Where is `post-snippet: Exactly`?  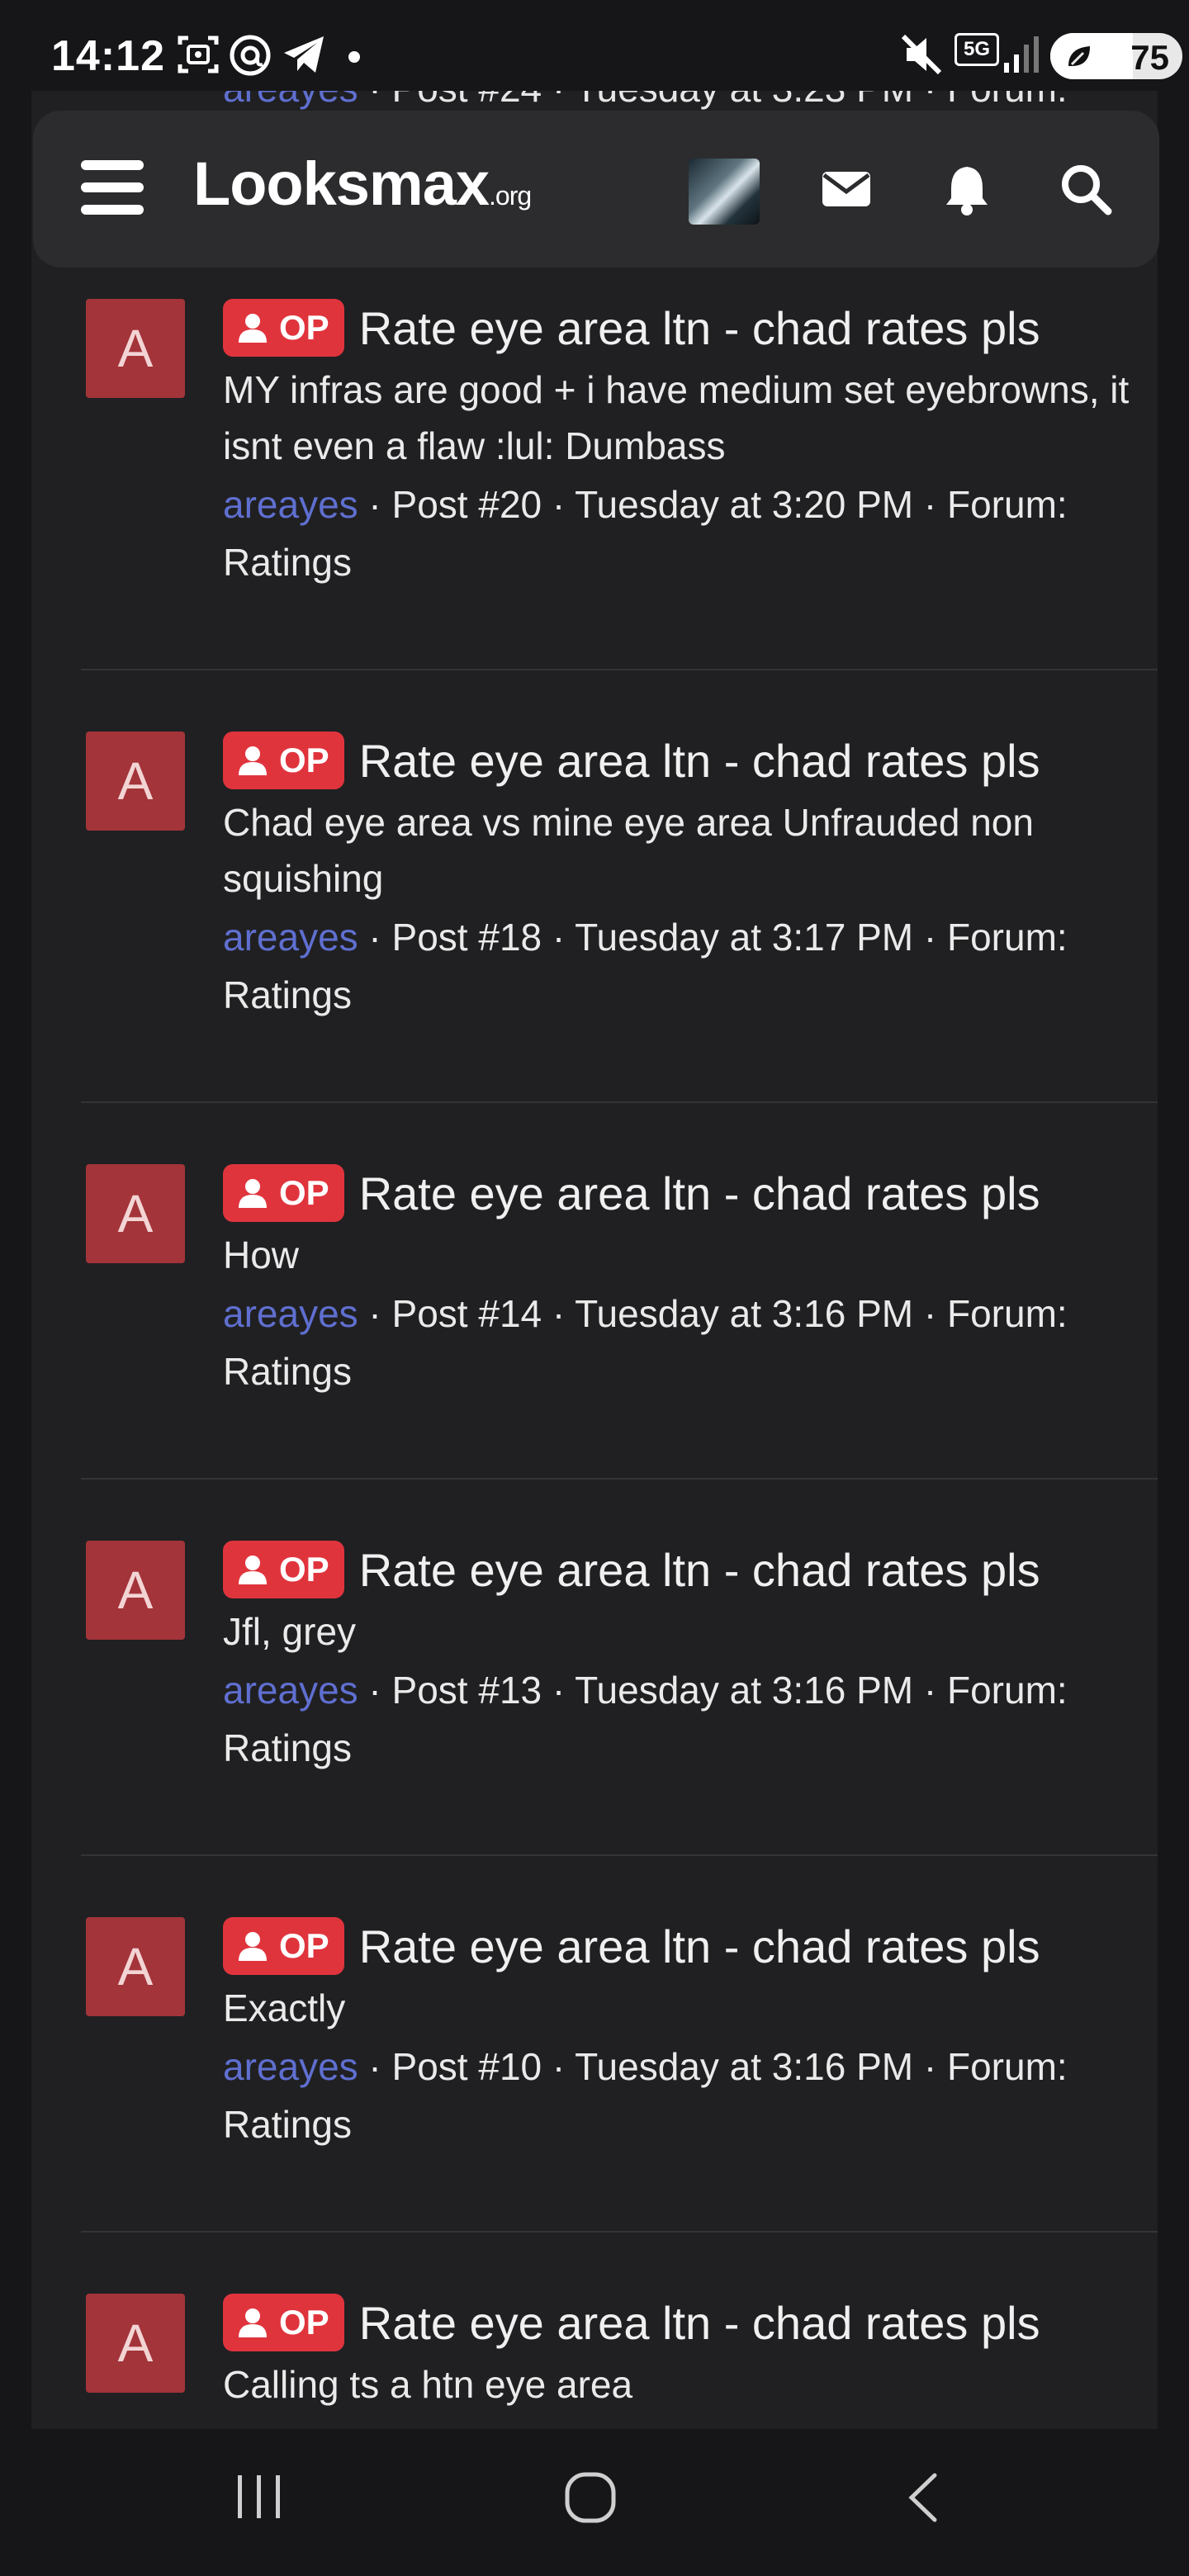
post-snippet: Exactly is located at coordinates (284, 2007).